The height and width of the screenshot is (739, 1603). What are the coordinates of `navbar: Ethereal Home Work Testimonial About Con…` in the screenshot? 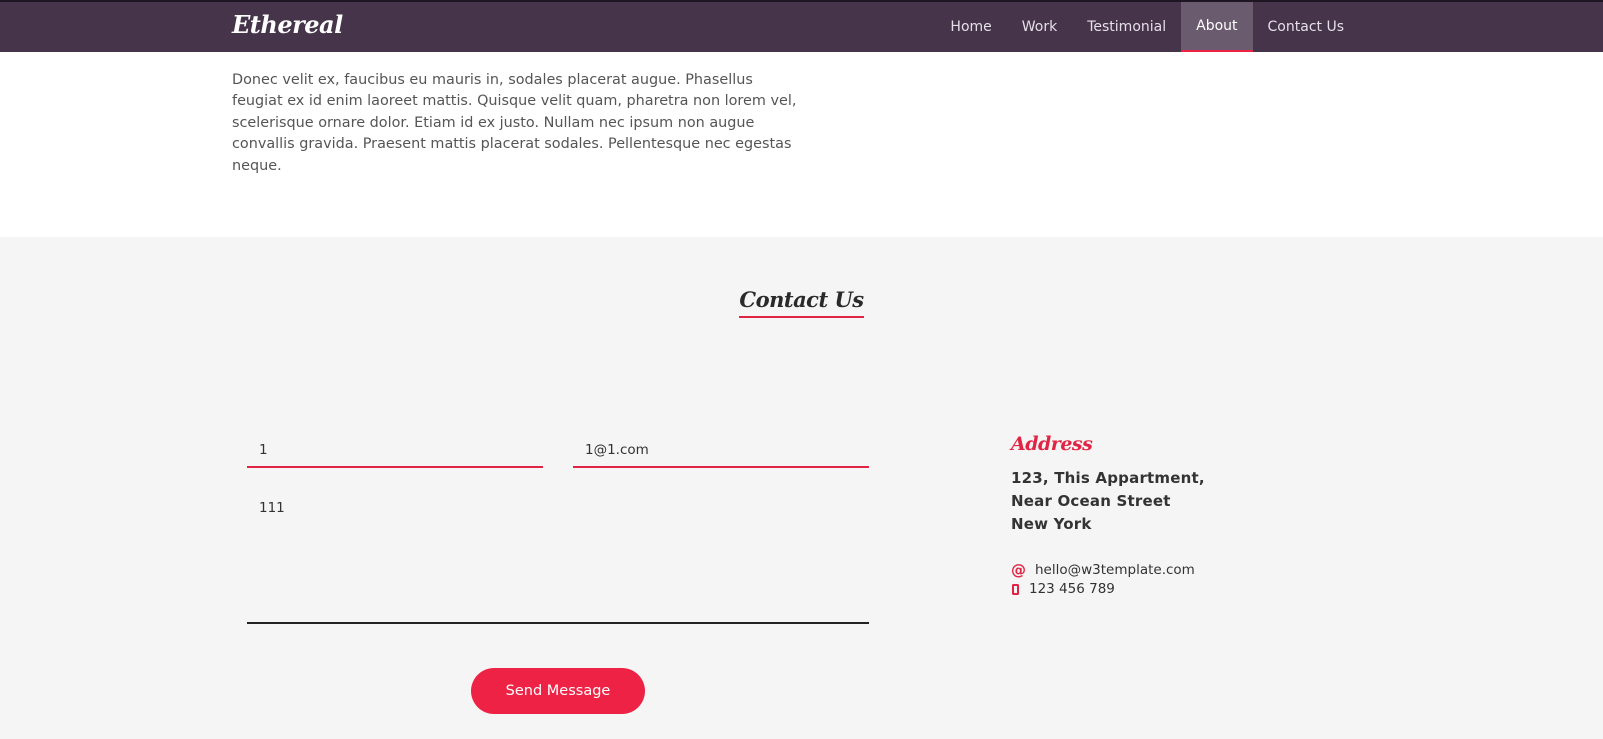 It's located at (801, 26).